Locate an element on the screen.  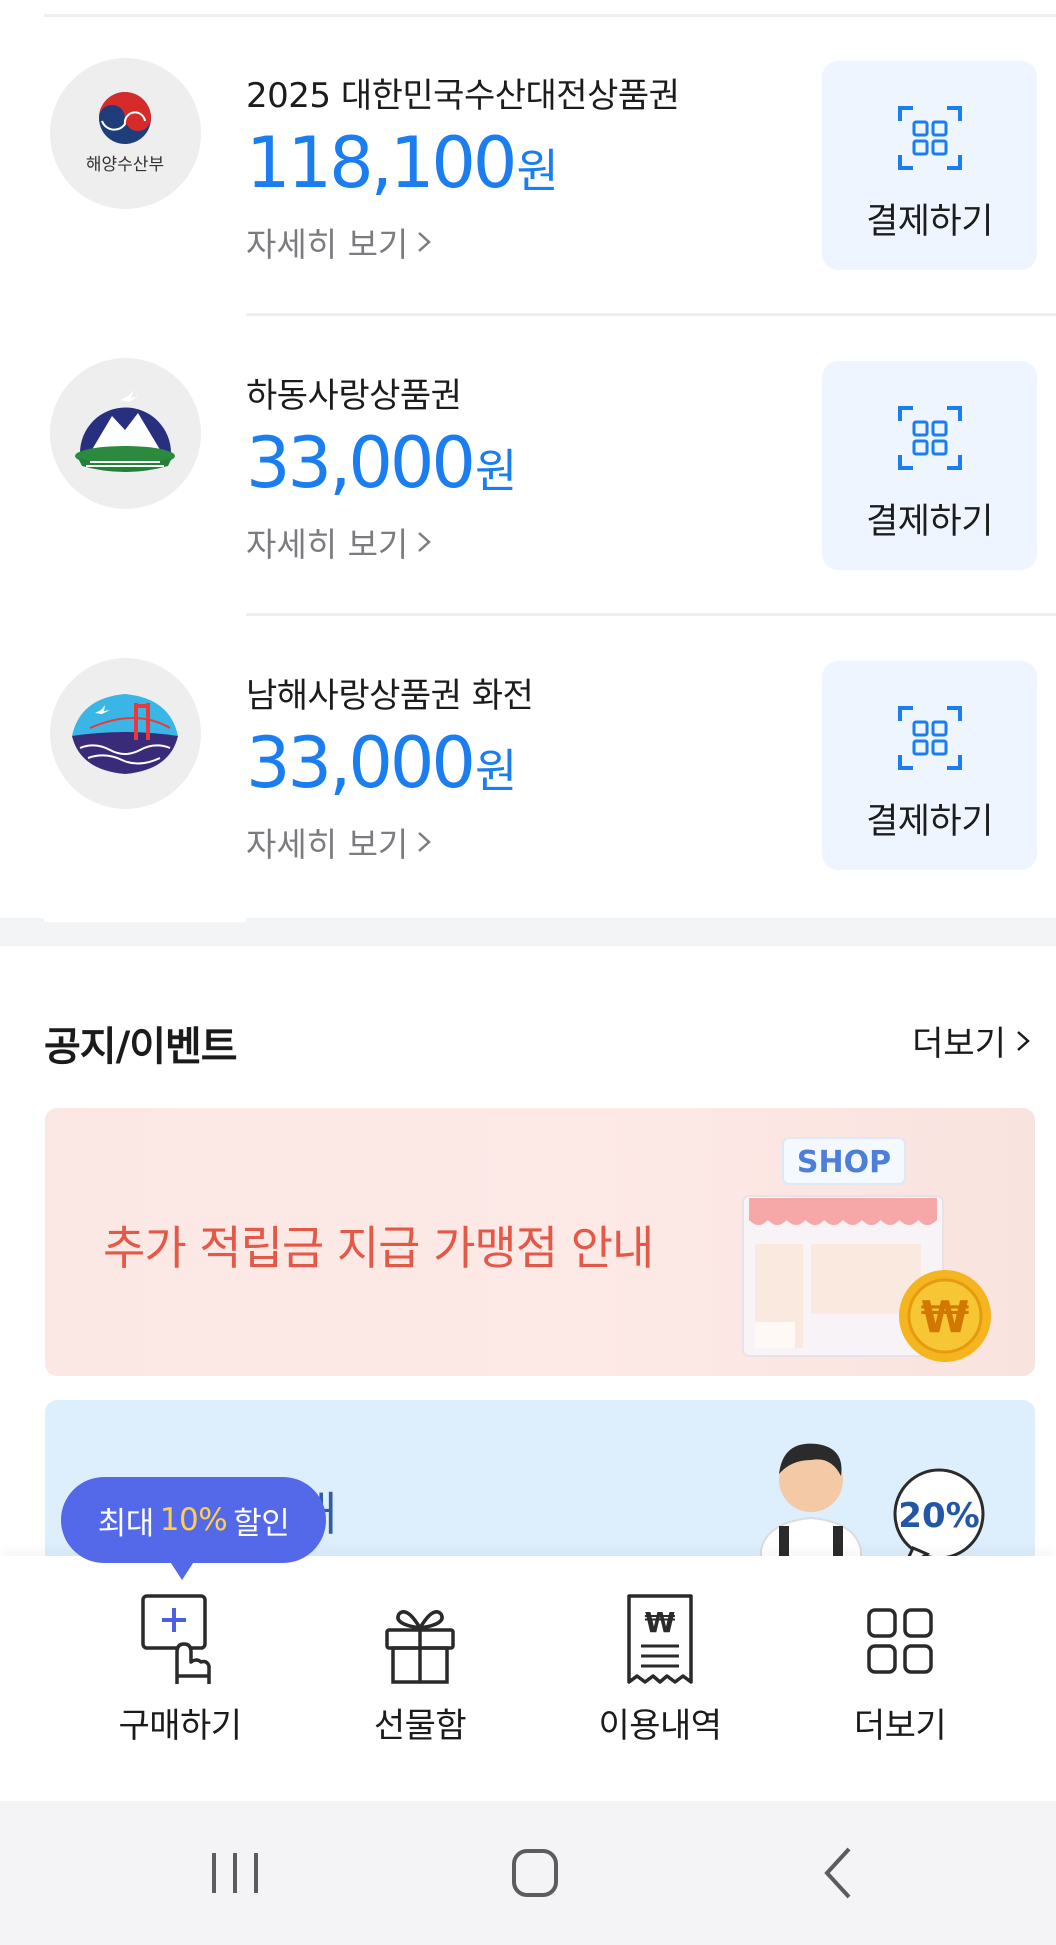
ministry-of-oceans-logo-icon: 해양수산부 is located at coordinates (125, 133).